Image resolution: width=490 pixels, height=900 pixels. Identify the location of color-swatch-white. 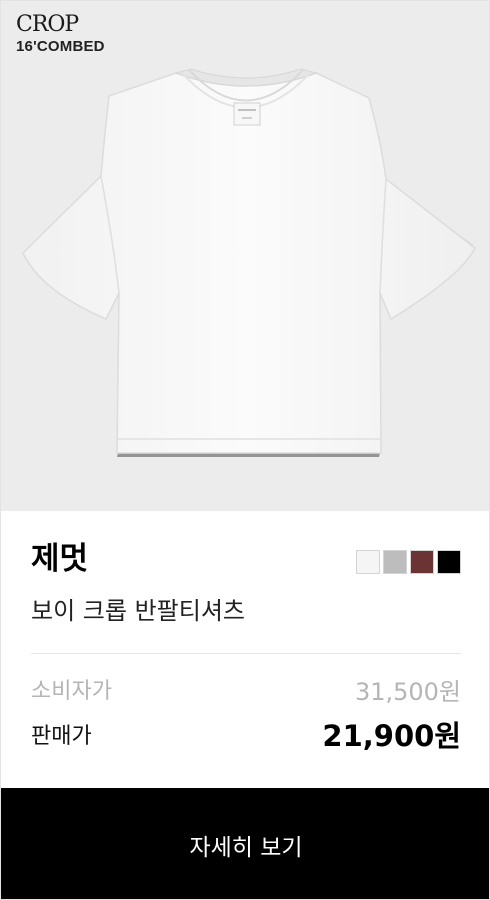
(368, 562).